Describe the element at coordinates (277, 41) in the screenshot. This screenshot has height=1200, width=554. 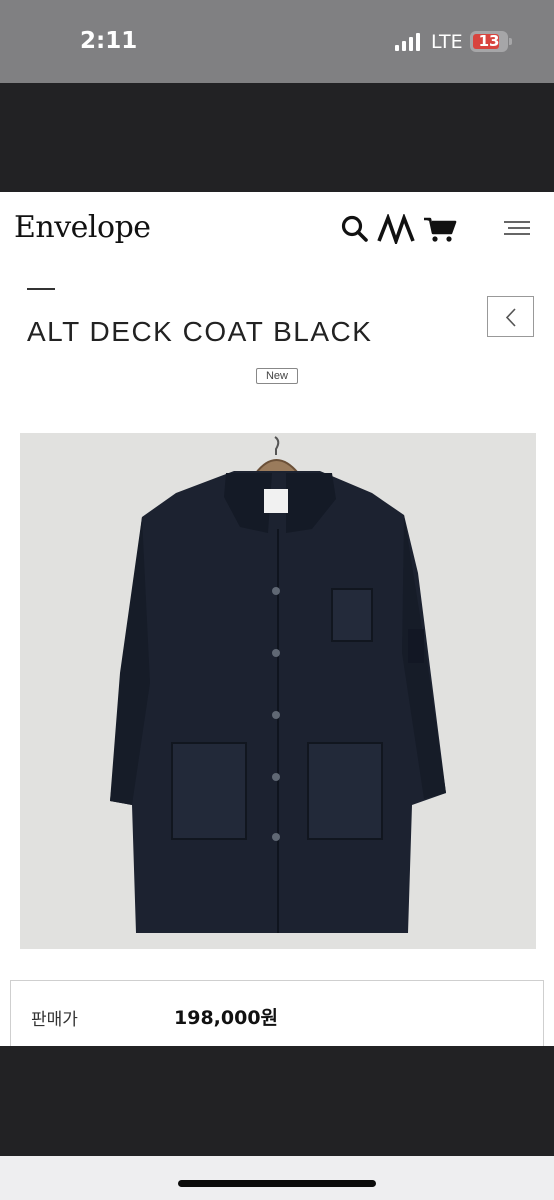
I see `status-bar: 2:11 LTE 13` at that location.